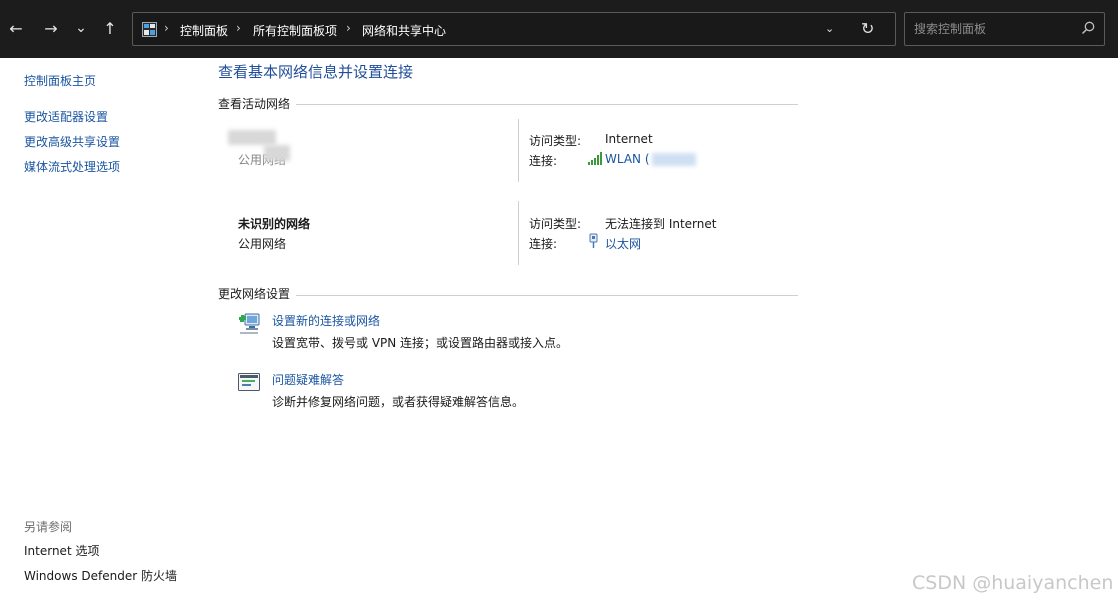 The width and height of the screenshot is (1118, 604). Describe the element at coordinates (295, 30) in the screenshot. I see `breadcrumb-all-items: 所有控制面板项` at that location.